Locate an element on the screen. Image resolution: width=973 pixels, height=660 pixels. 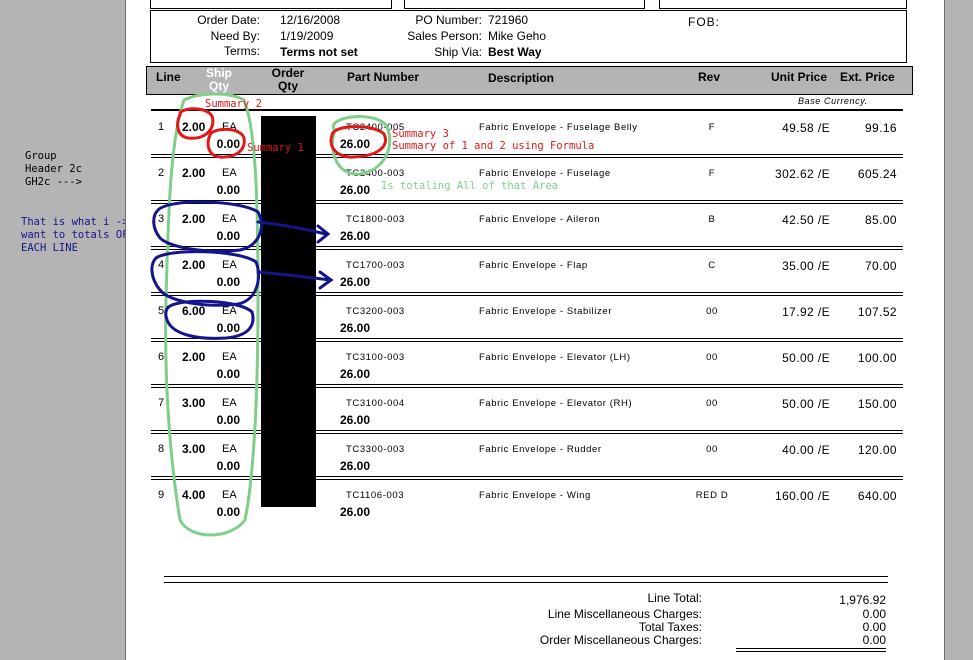
summary1-note: Summary 1 is located at coordinates (275, 148).